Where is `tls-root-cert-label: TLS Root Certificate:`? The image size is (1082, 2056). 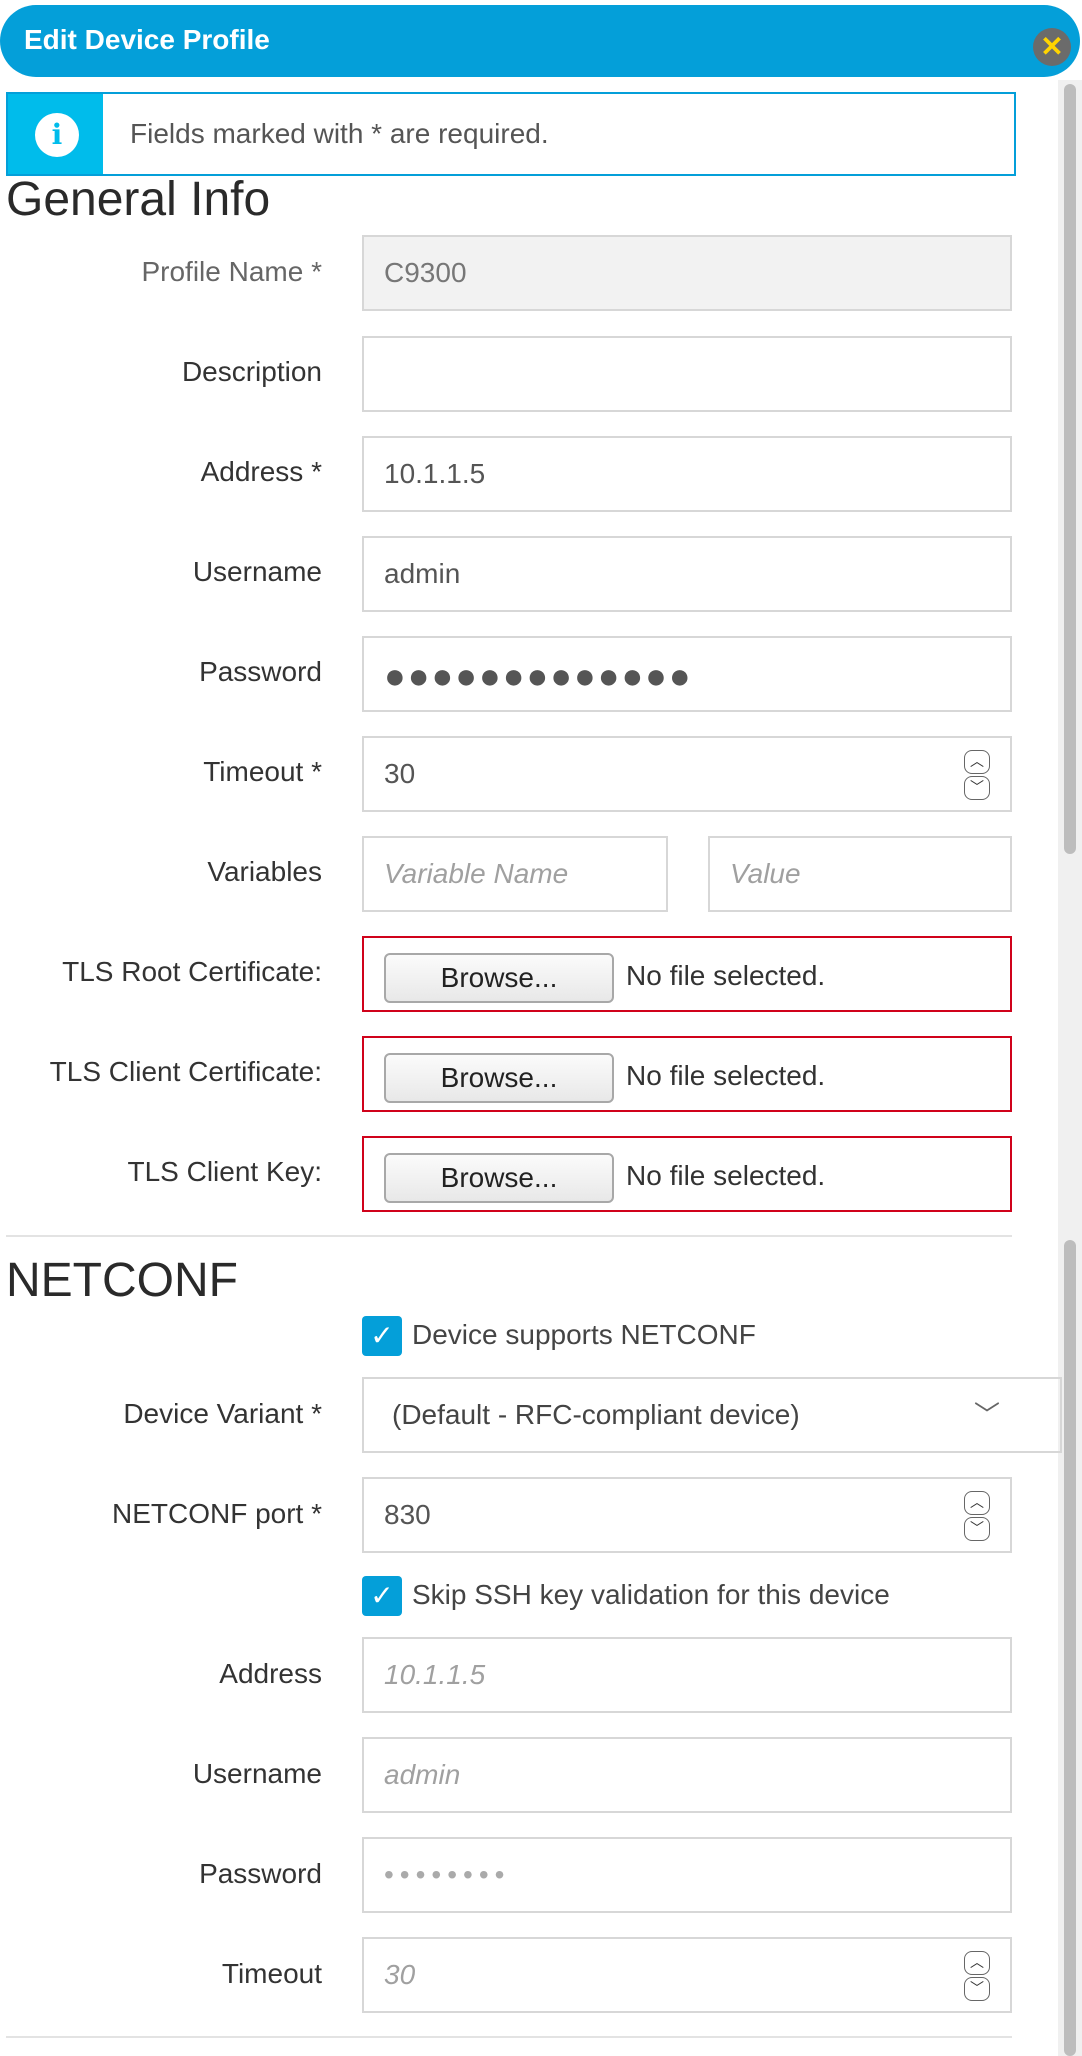 tls-root-cert-label: TLS Root Certificate: is located at coordinates (192, 971).